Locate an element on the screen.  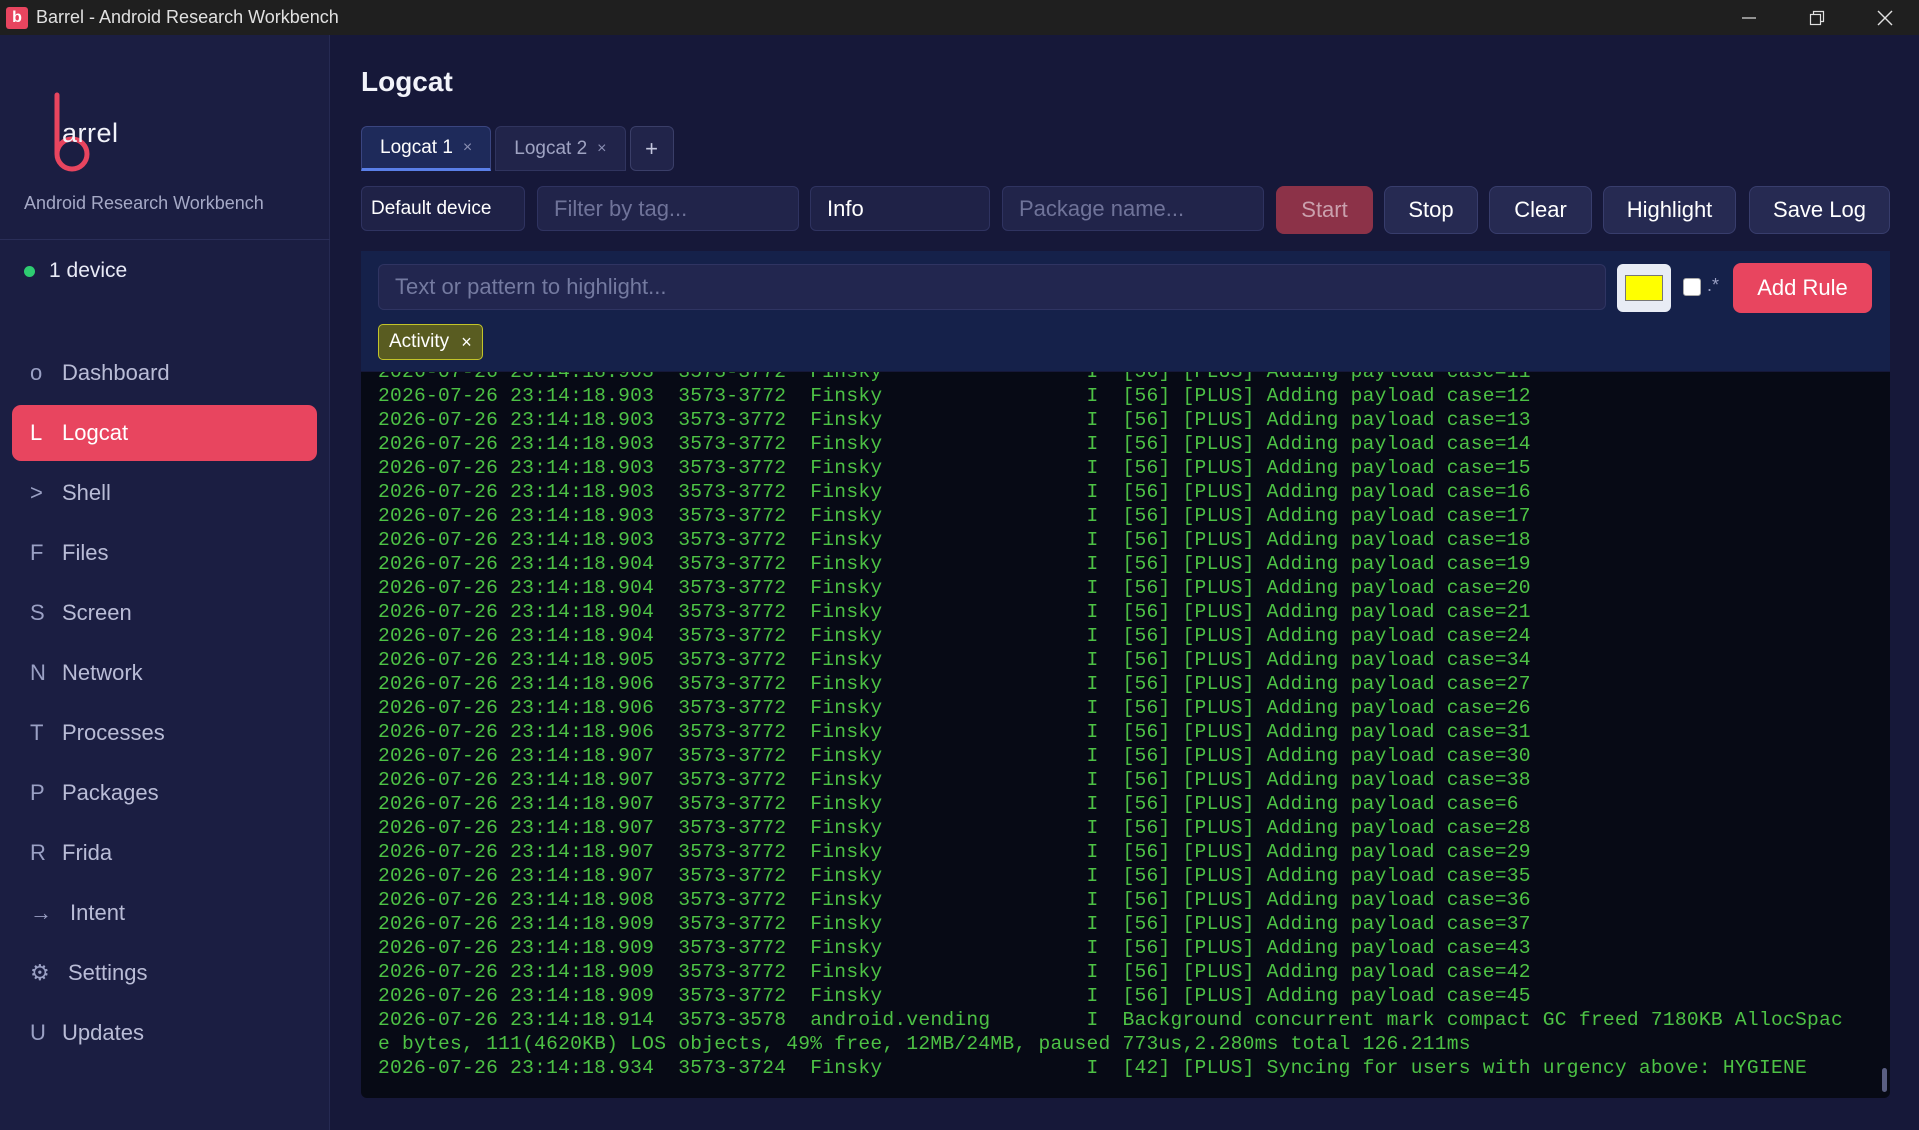
close-window-button is located at coordinates (1885, 17).